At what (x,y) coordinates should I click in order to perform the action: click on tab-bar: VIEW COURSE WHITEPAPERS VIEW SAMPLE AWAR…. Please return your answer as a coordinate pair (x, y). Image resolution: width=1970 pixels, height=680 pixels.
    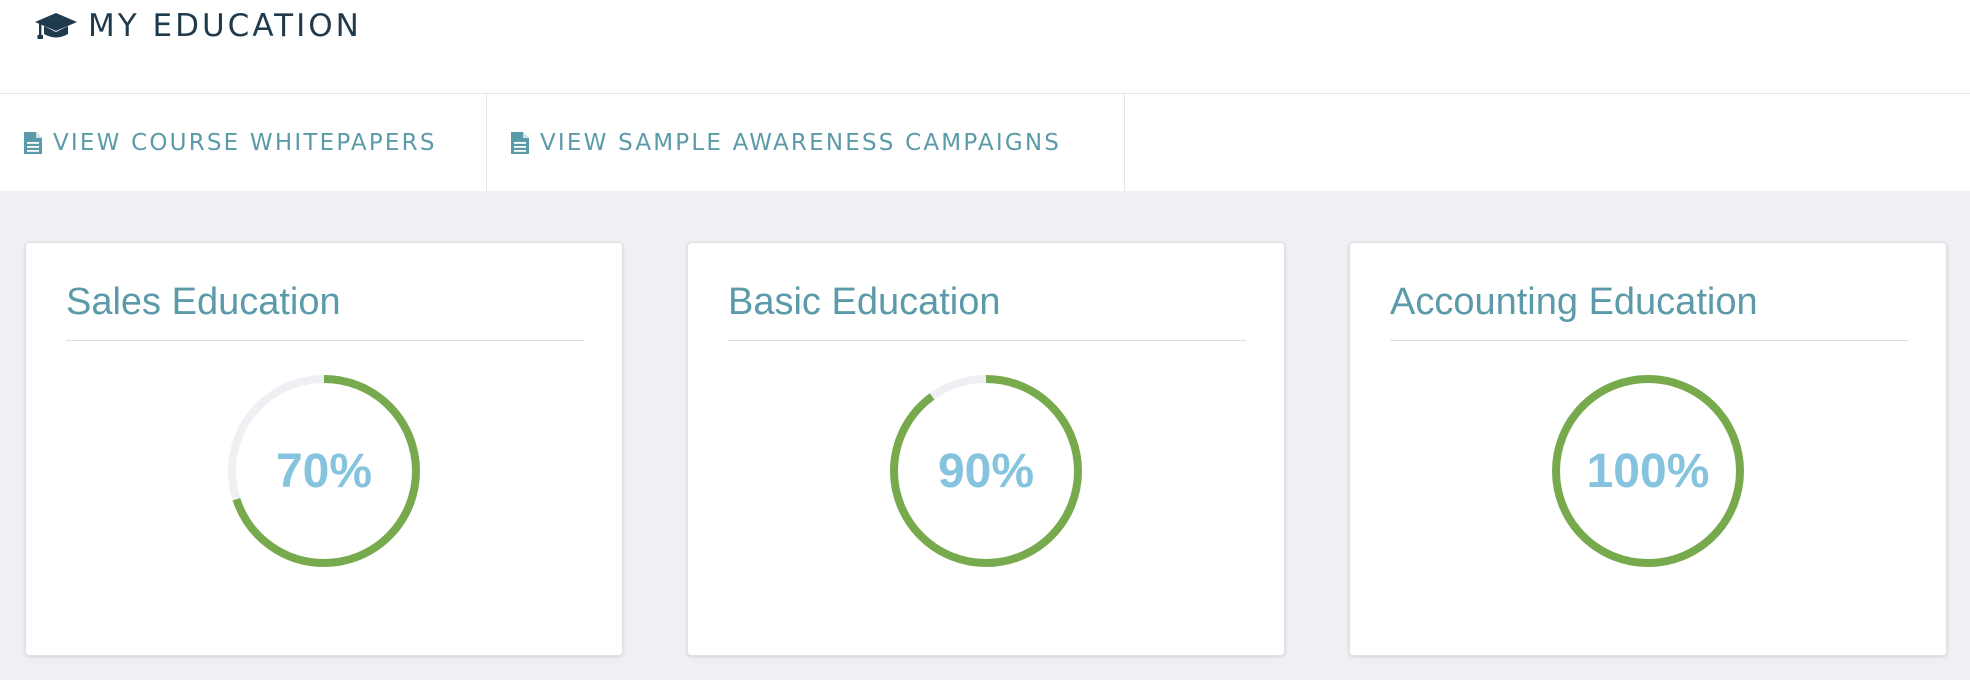
    Looking at the image, I should click on (985, 142).